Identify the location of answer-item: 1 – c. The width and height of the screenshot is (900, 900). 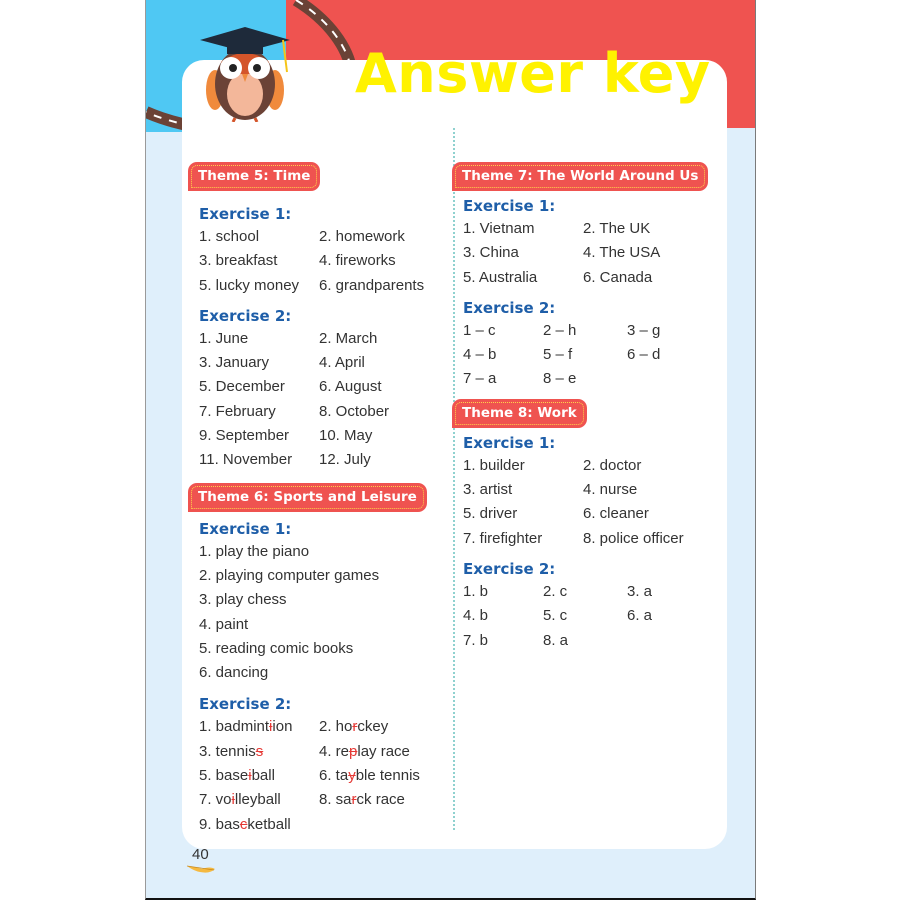
(479, 330).